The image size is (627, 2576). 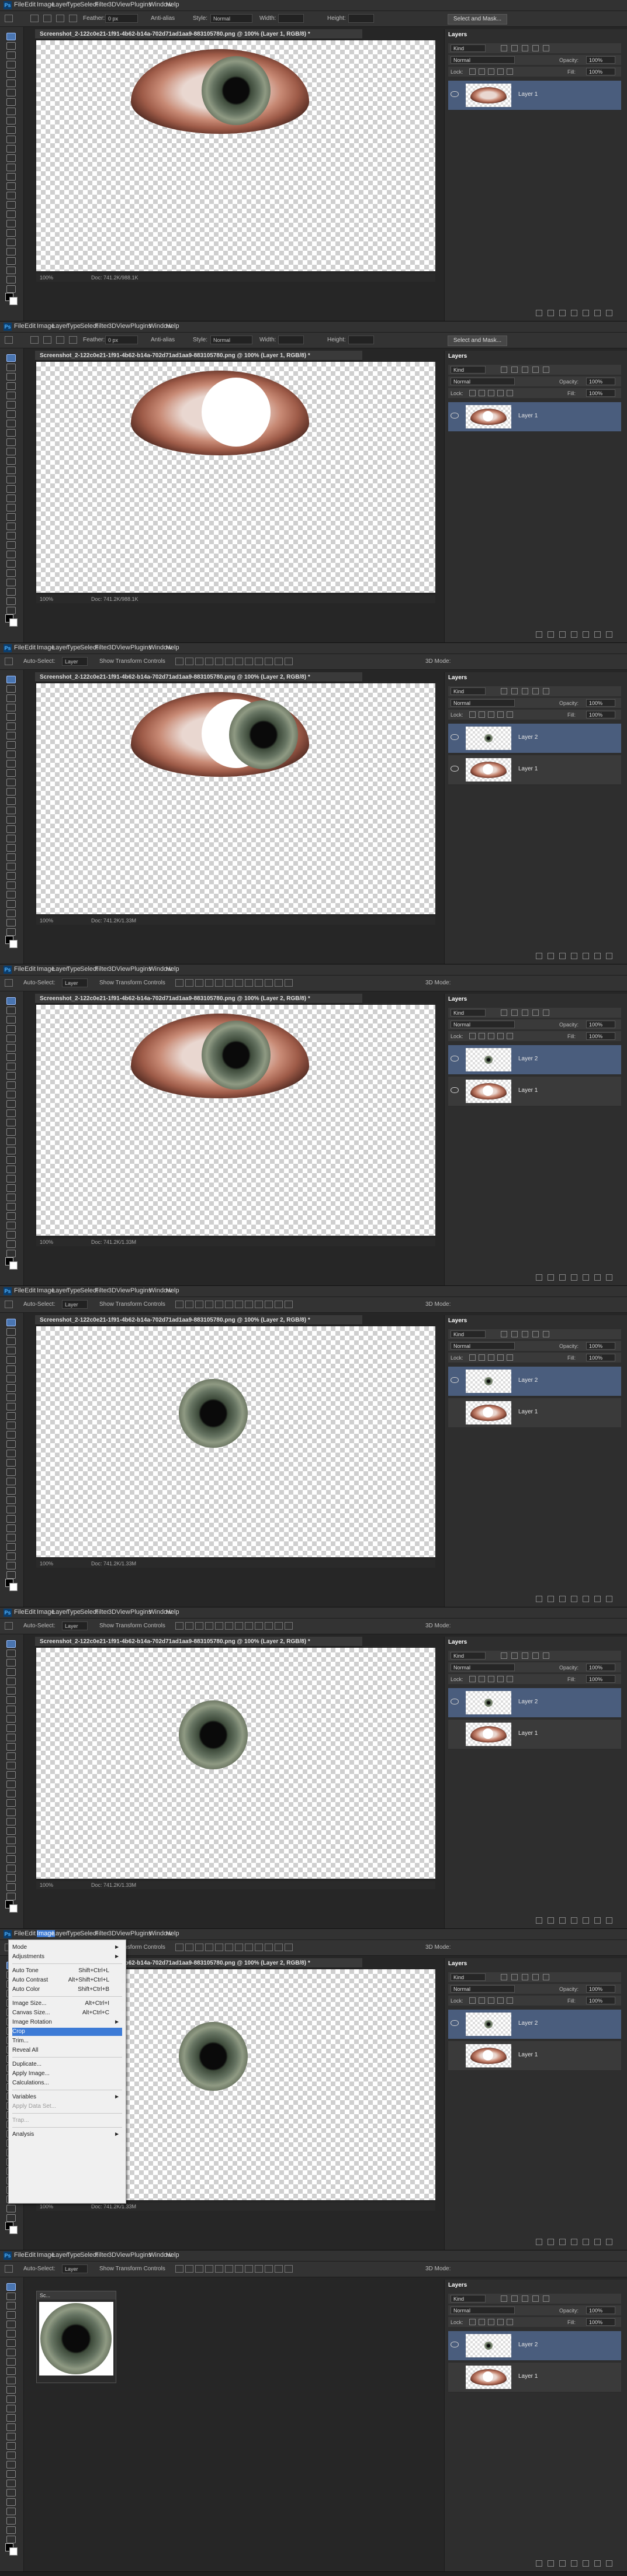 I want to click on layer-row: Layer 2, so click(x=534, y=1703).